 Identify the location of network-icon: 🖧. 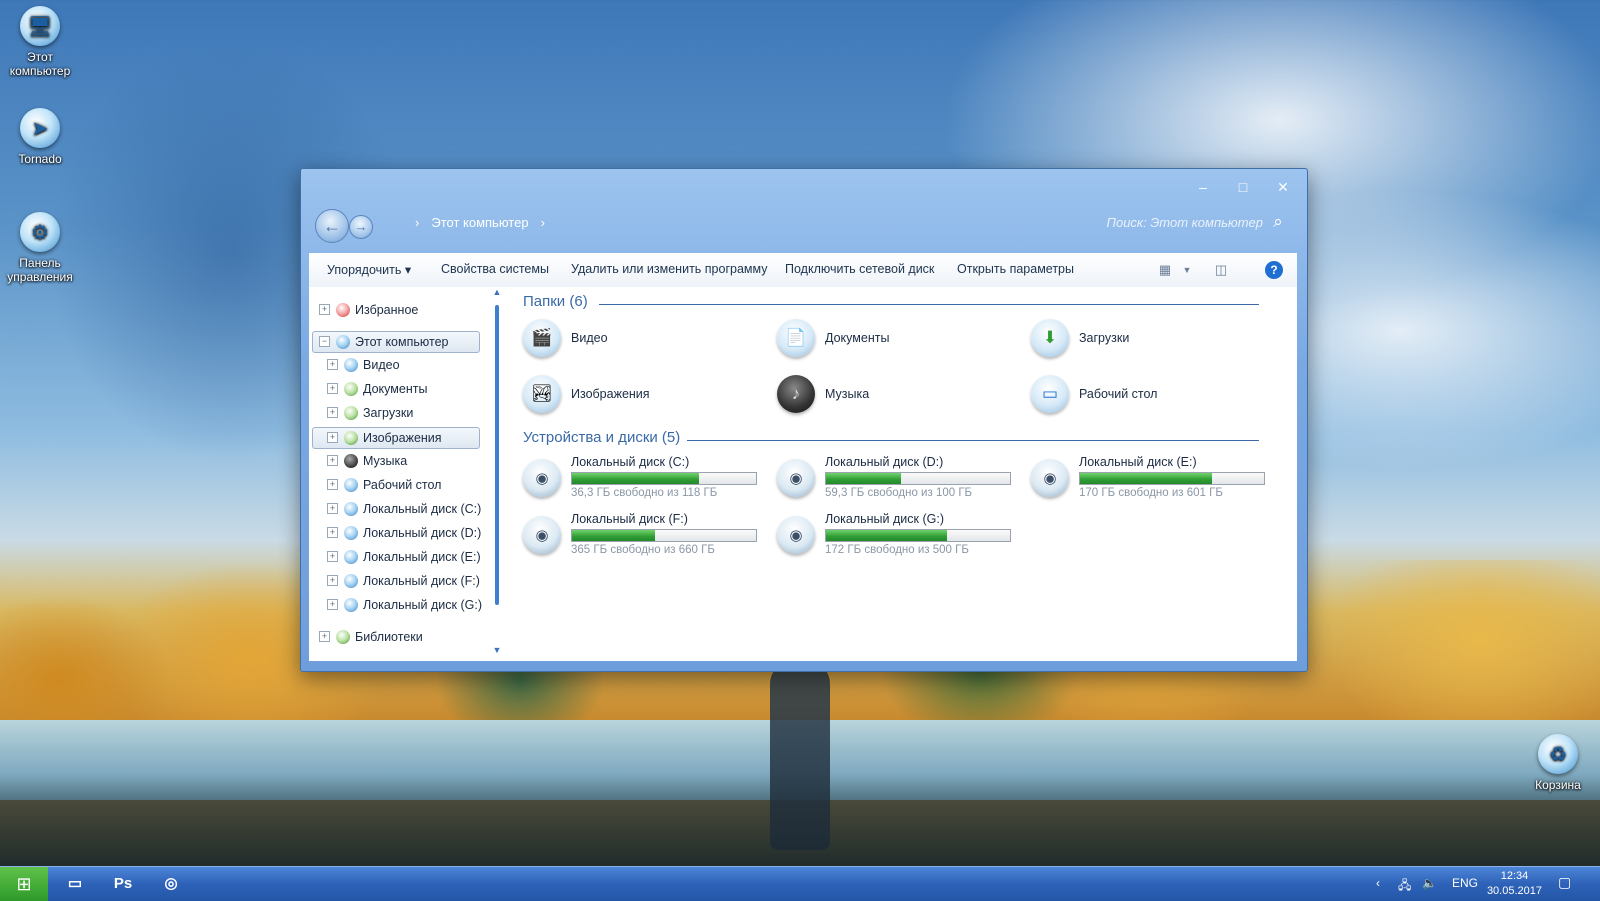
(1404, 886).